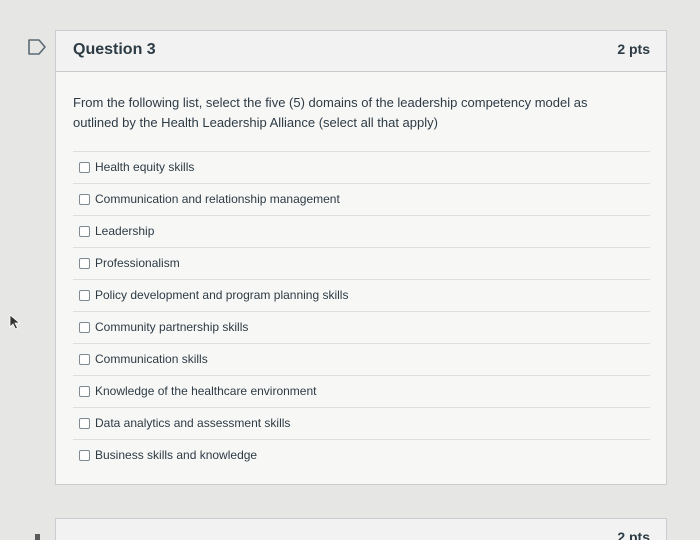  Describe the element at coordinates (361, 328) in the screenshot. I see `answer-option: Community partnership skills` at that location.